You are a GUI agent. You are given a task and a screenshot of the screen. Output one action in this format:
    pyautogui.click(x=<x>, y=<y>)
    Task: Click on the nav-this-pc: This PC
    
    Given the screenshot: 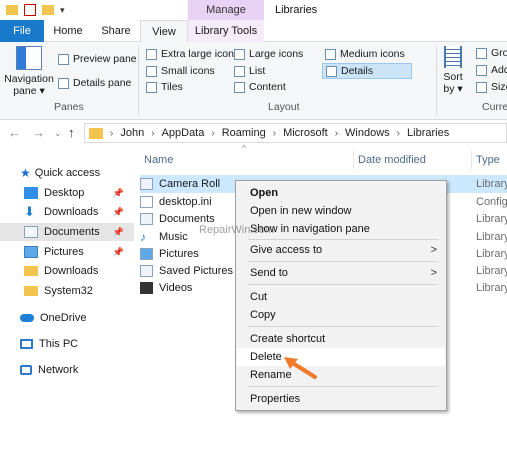 What is the action you would take?
    pyautogui.click(x=67, y=344)
    